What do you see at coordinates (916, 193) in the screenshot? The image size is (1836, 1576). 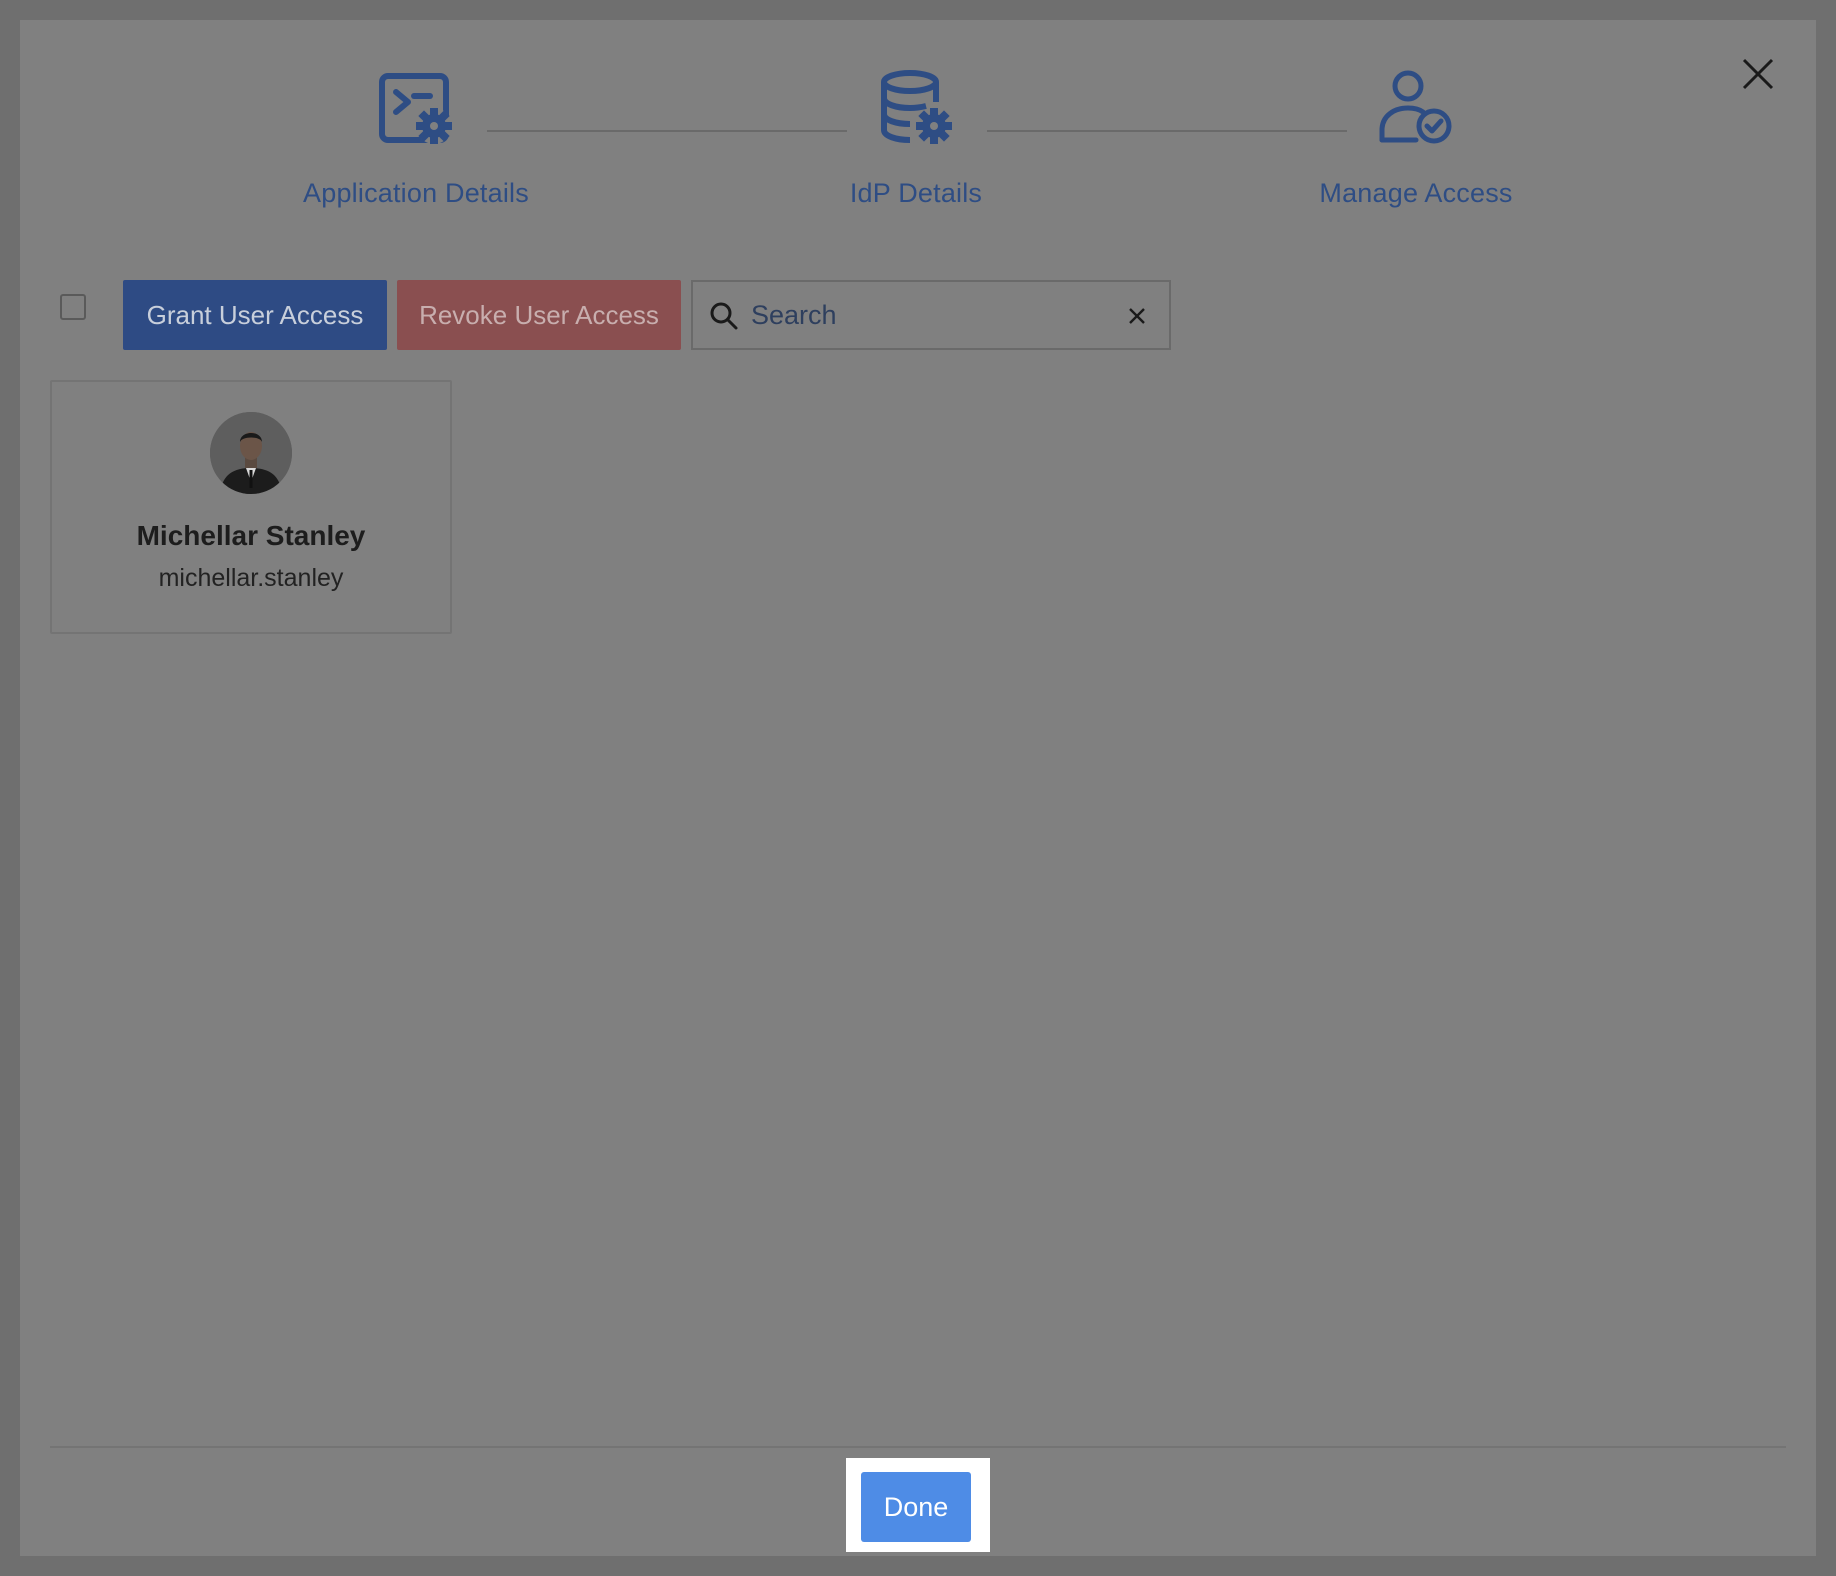 I see `step-label: IdP Details` at bounding box center [916, 193].